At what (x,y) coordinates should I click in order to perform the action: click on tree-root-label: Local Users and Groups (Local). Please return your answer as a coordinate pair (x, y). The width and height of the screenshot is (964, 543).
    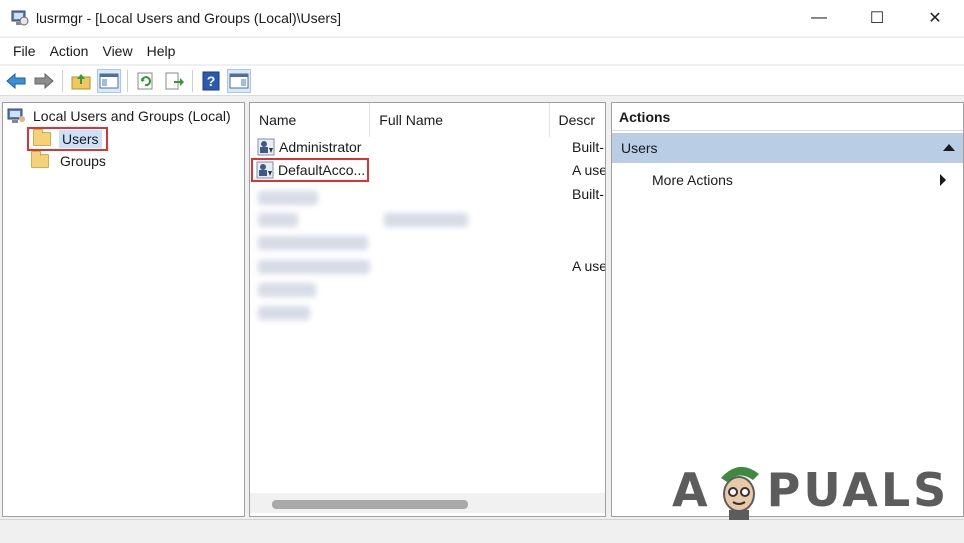
    Looking at the image, I should click on (132, 116).